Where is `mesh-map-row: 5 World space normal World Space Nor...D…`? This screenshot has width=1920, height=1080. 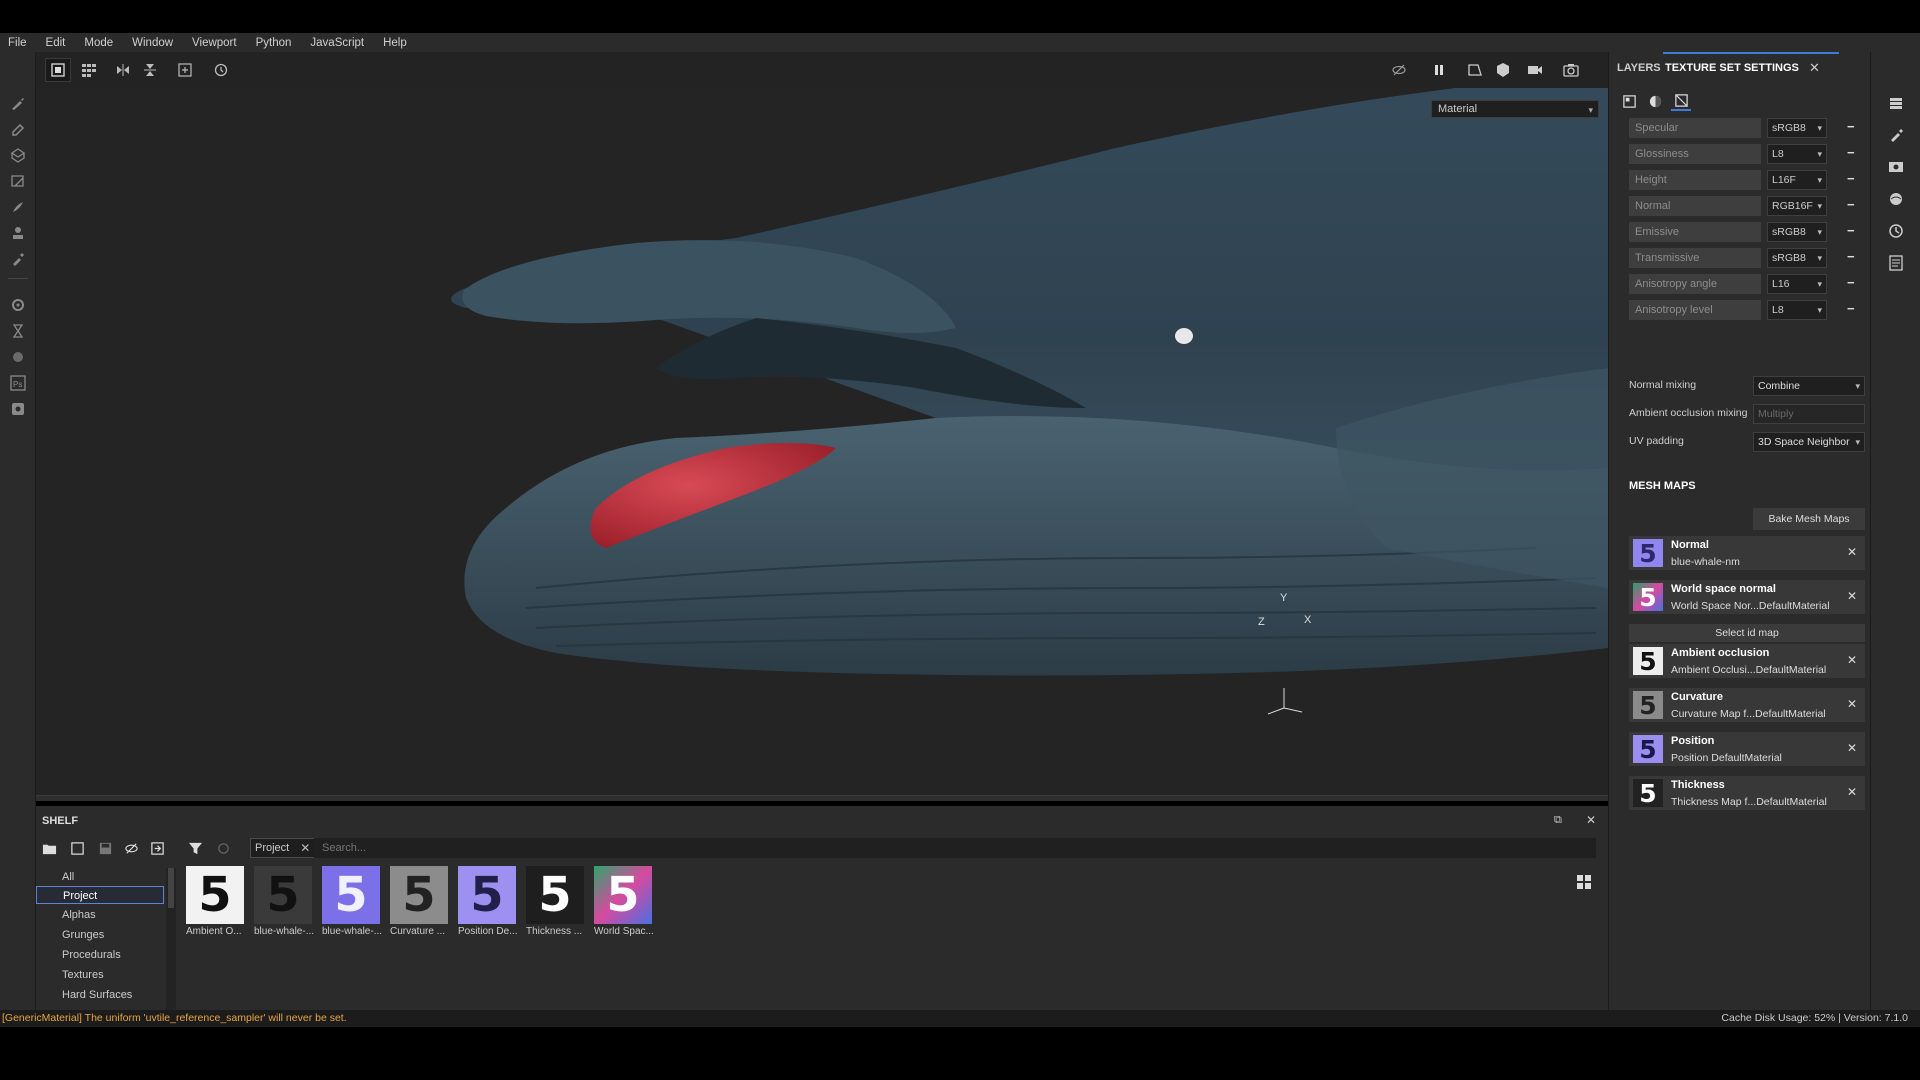 mesh-map-row: 5 World space normal World Space Nor...D… is located at coordinates (1747, 597).